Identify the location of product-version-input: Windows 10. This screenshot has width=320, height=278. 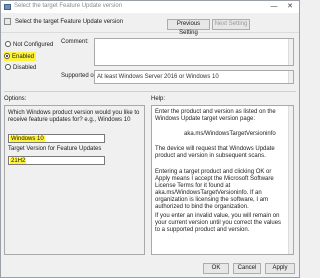
(56, 138).